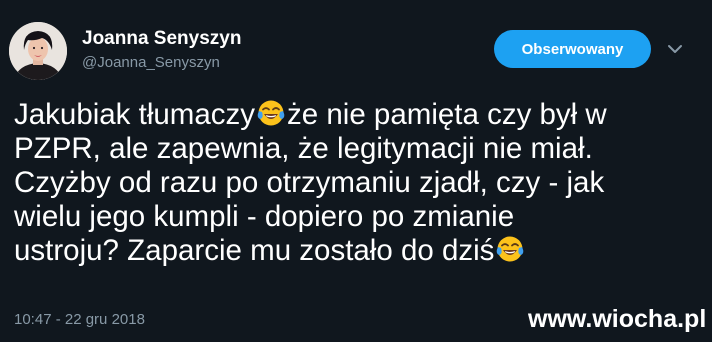 The height and width of the screenshot is (342, 712). Describe the element at coordinates (161, 39) in the screenshot. I see `author-name: Joanna Senyszyn` at that location.